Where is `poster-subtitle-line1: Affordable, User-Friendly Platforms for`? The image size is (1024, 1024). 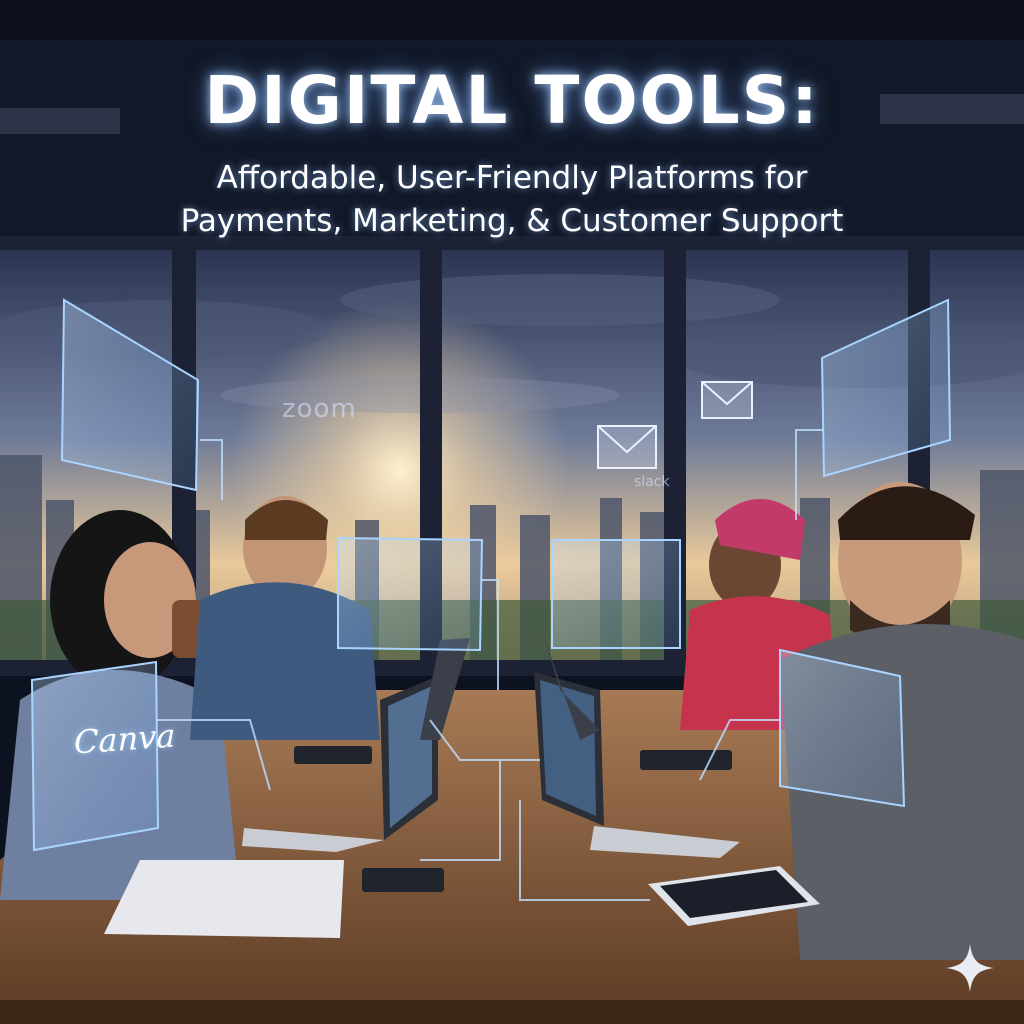 poster-subtitle-line1: Affordable, User-Friendly Platforms for is located at coordinates (512, 178).